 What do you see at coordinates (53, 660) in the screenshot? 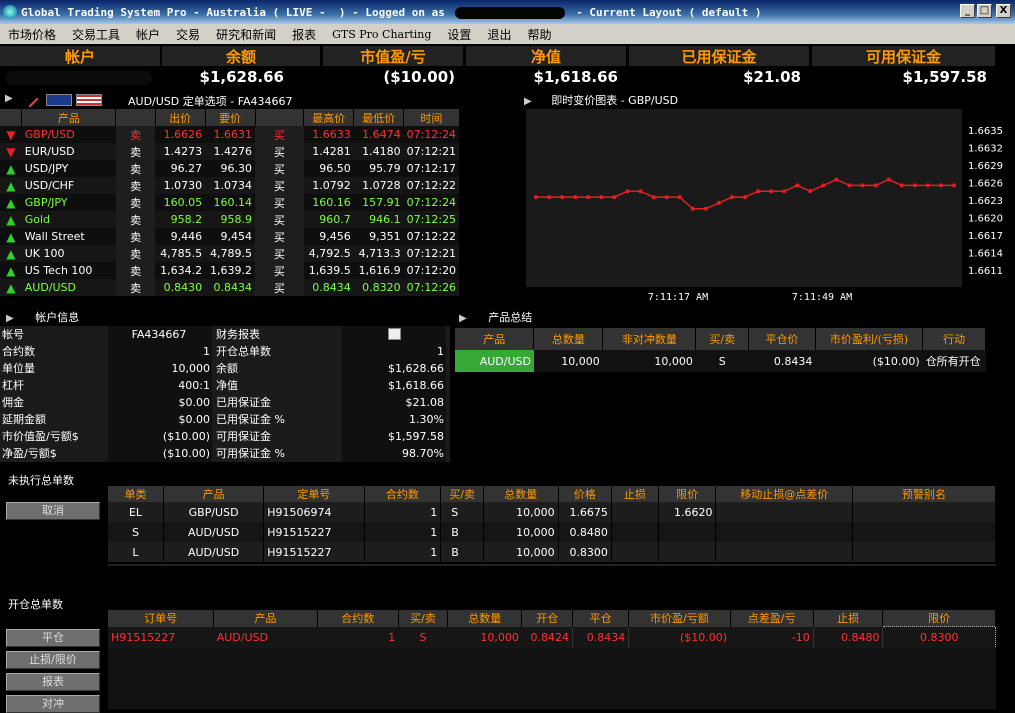
I see `stop-limit-button: 止损/限价` at bounding box center [53, 660].